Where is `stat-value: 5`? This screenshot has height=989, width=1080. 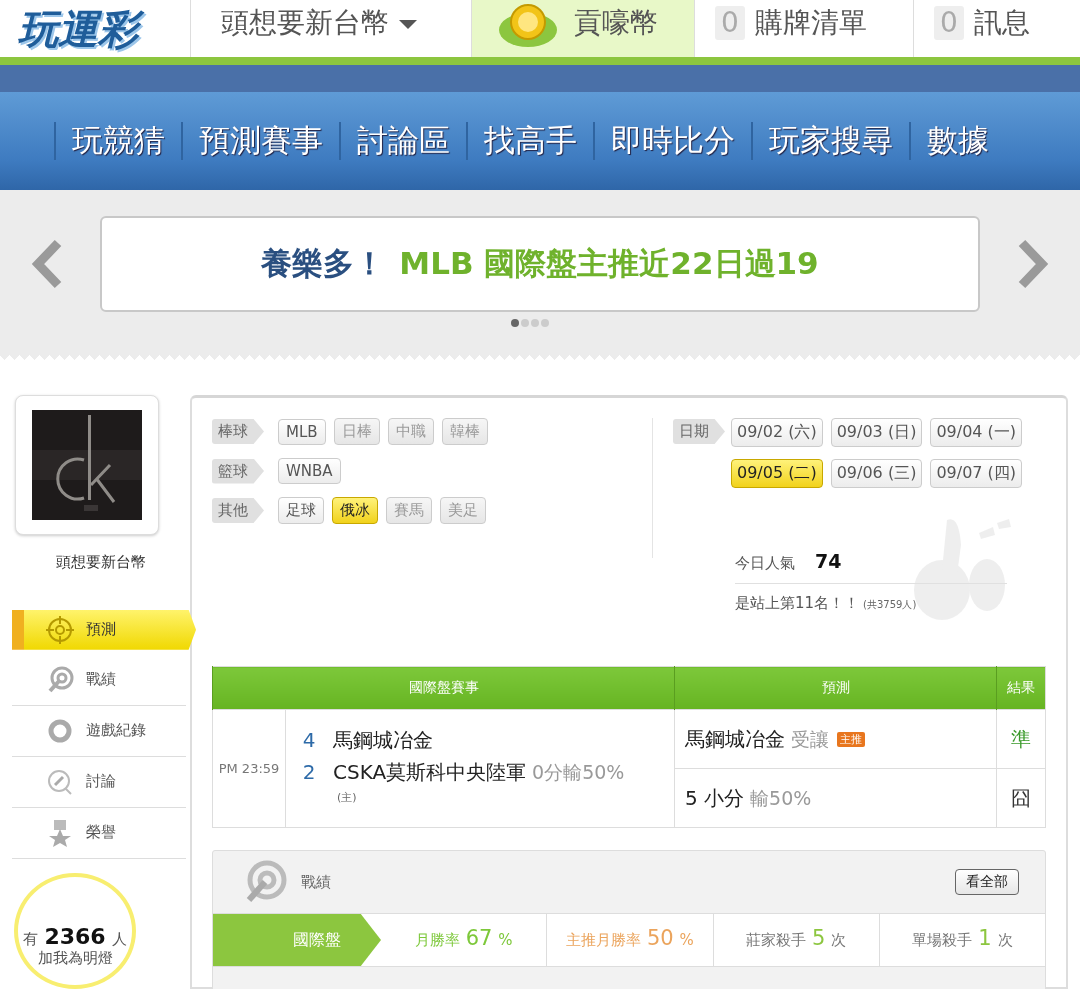 stat-value: 5 is located at coordinates (818, 938).